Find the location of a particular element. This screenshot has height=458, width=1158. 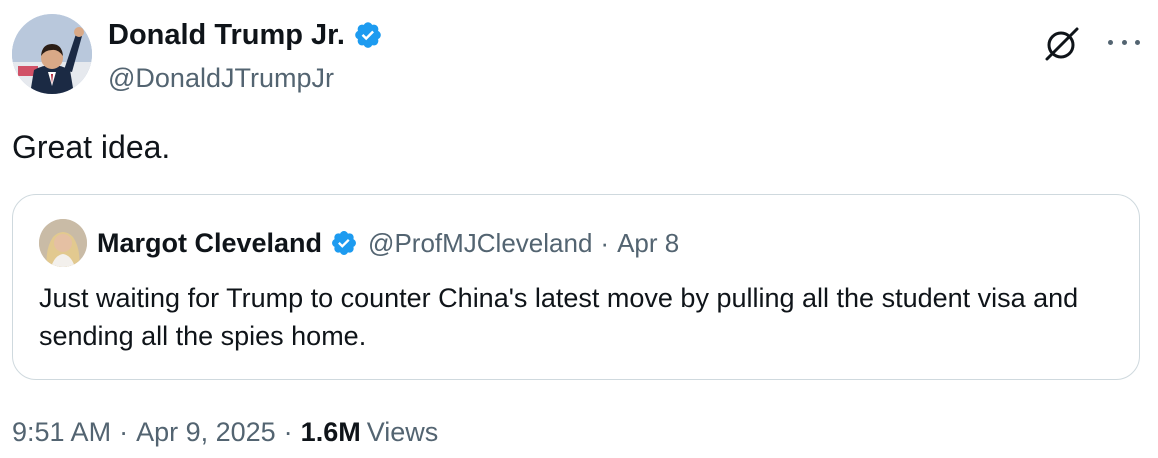

more-options-icon is located at coordinates (1124, 42).